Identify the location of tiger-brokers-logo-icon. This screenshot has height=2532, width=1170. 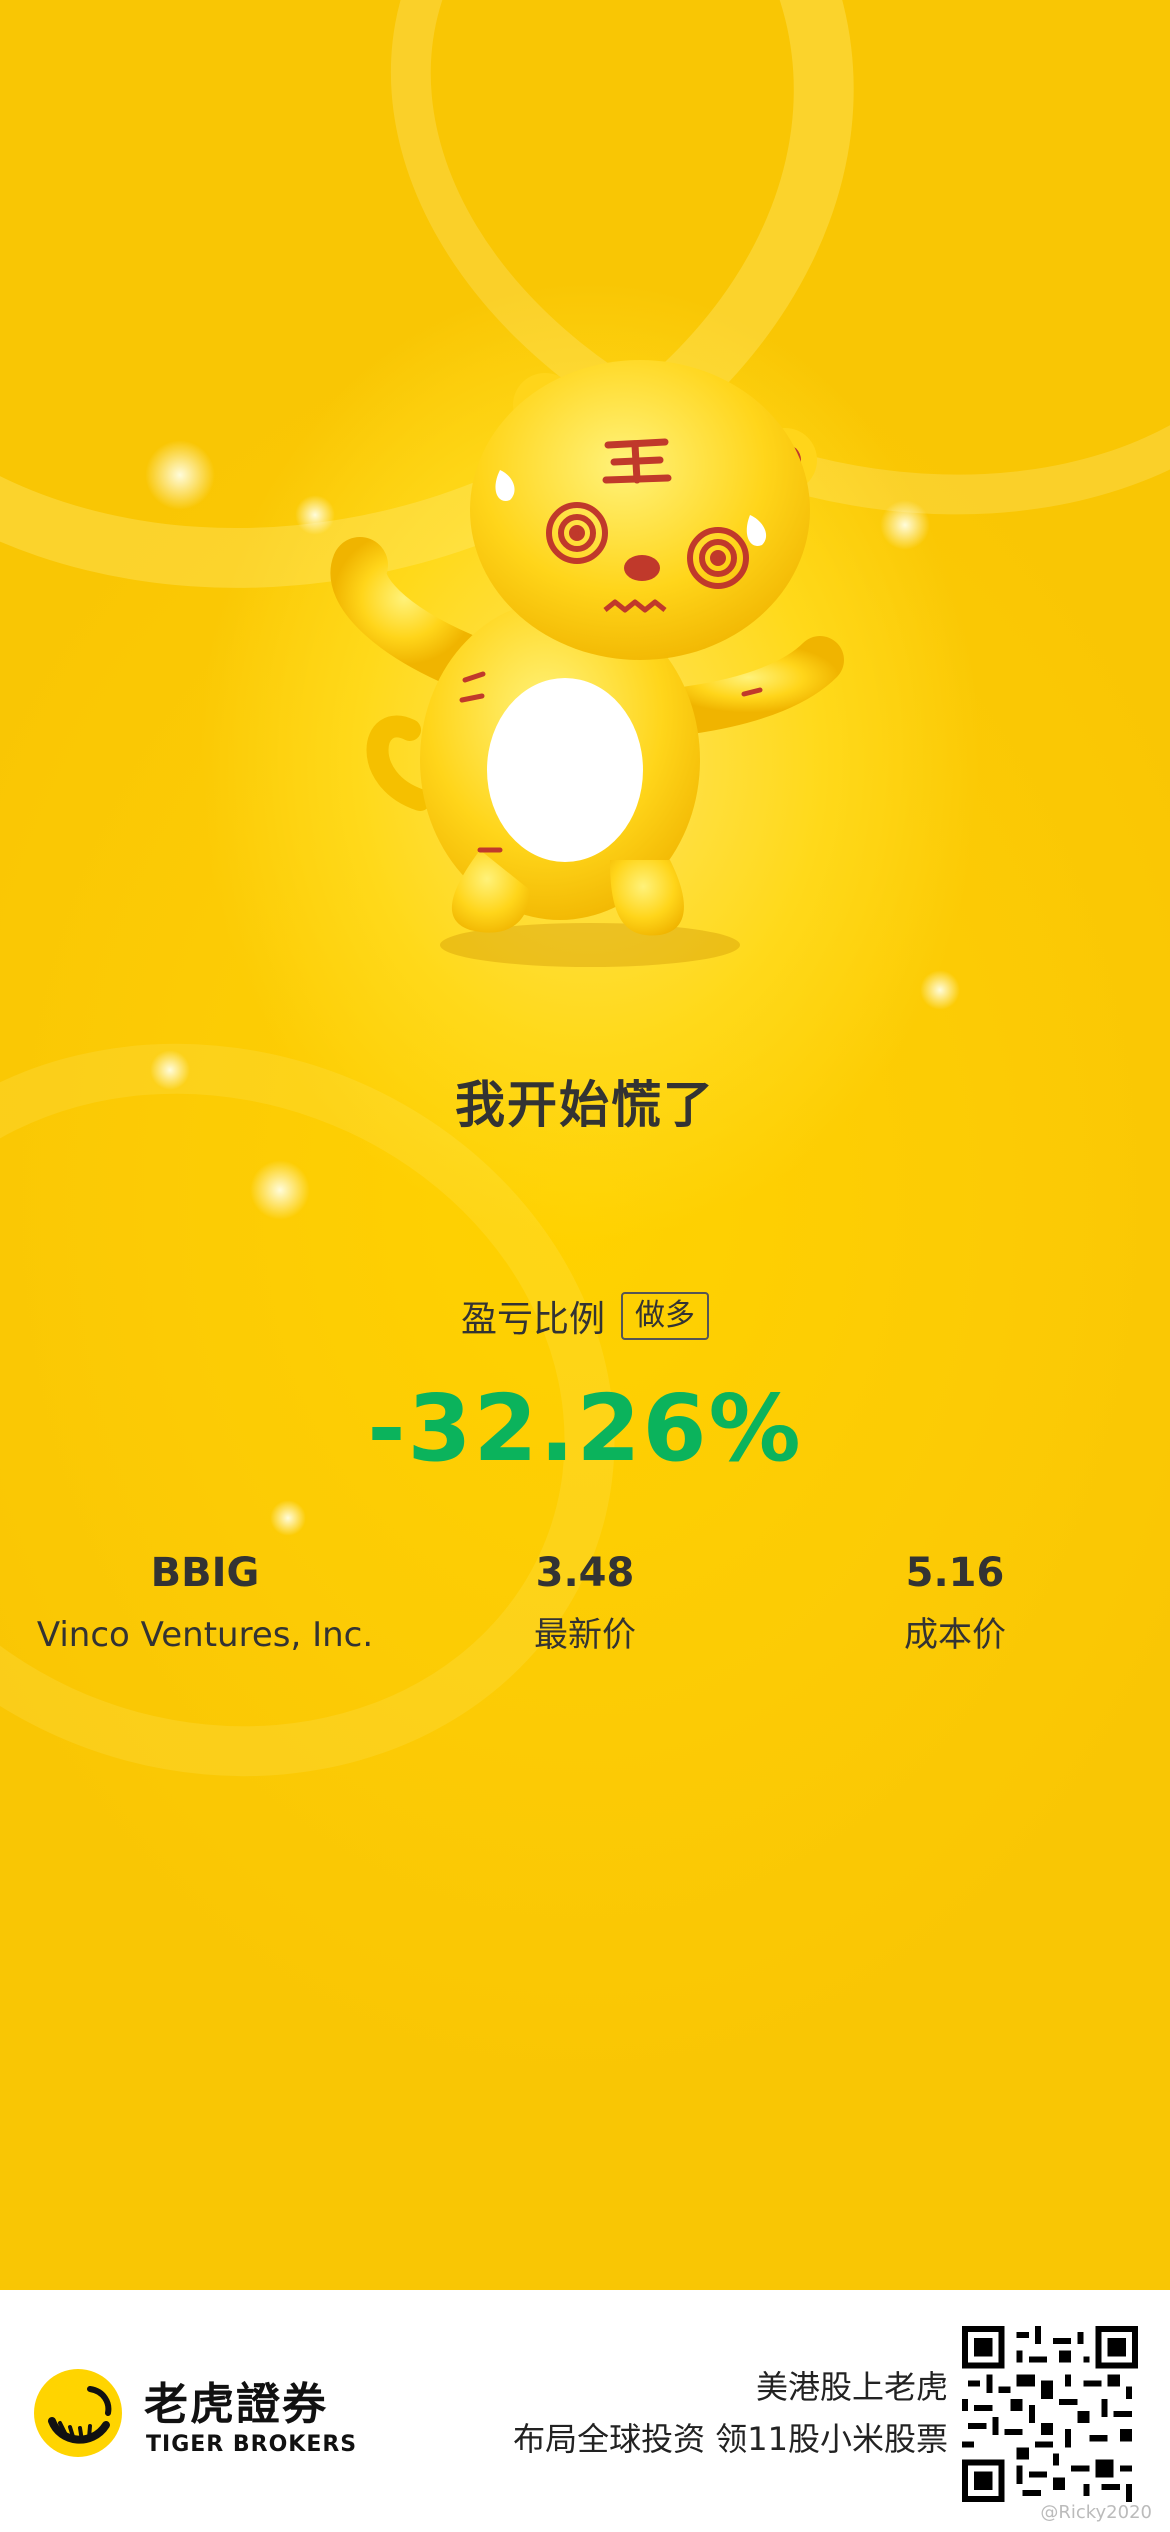
(78, 2413).